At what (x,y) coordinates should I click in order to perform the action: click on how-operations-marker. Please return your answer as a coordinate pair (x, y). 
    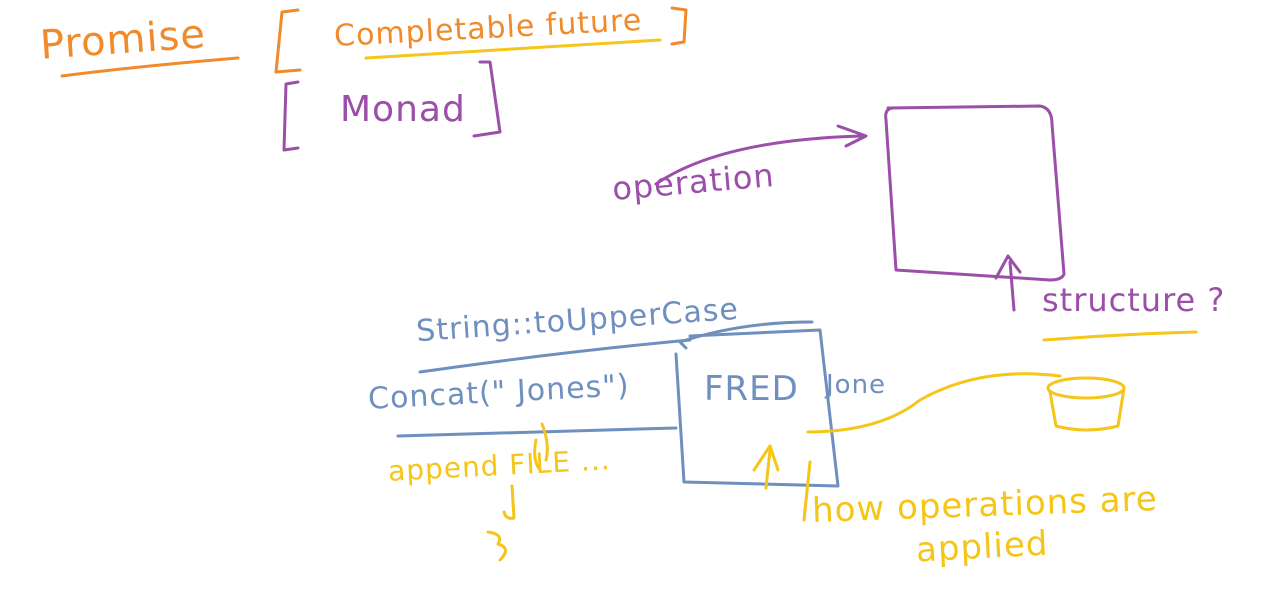
    Looking at the image, I should click on (807, 491).